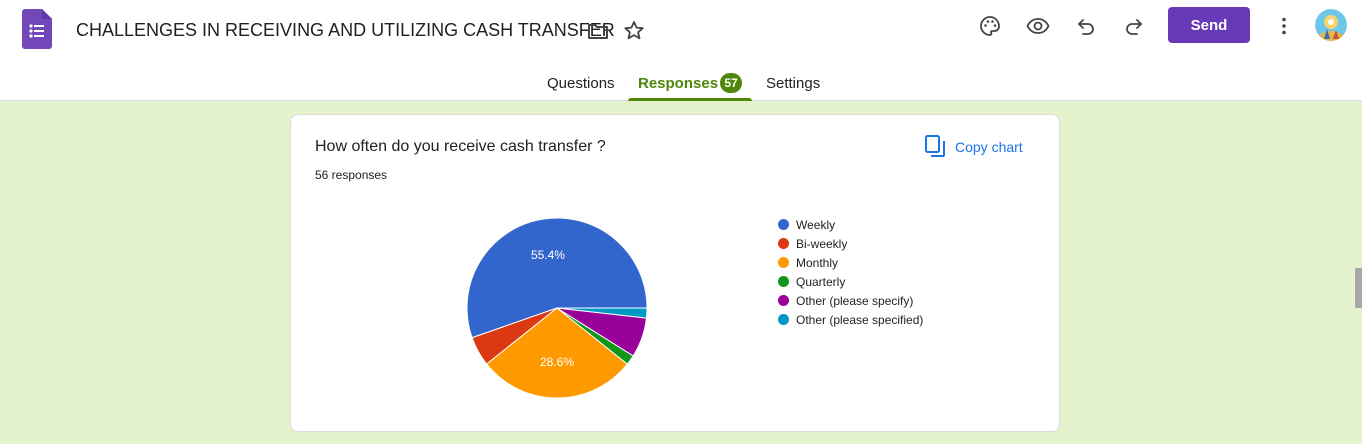  I want to click on legend-item: Other (please specify), so click(850, 300).